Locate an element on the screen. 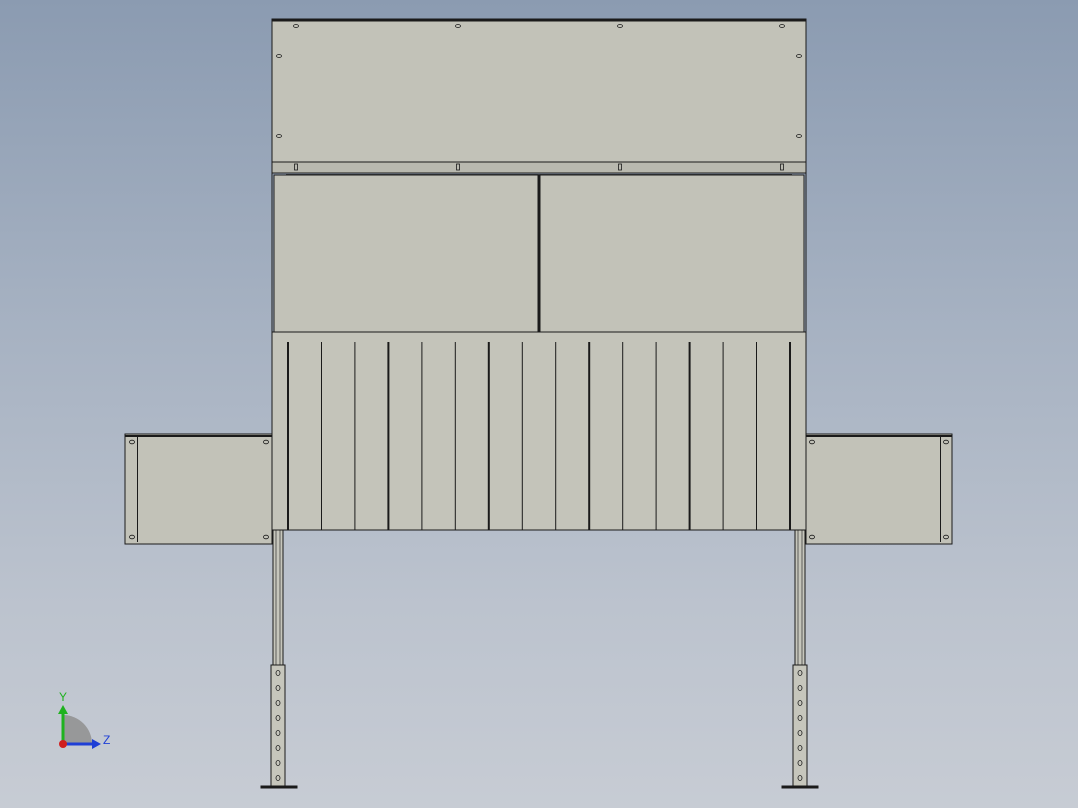 This screenshot has height=808, width=1078. middle-door-left is located at coordinates (406, 253).